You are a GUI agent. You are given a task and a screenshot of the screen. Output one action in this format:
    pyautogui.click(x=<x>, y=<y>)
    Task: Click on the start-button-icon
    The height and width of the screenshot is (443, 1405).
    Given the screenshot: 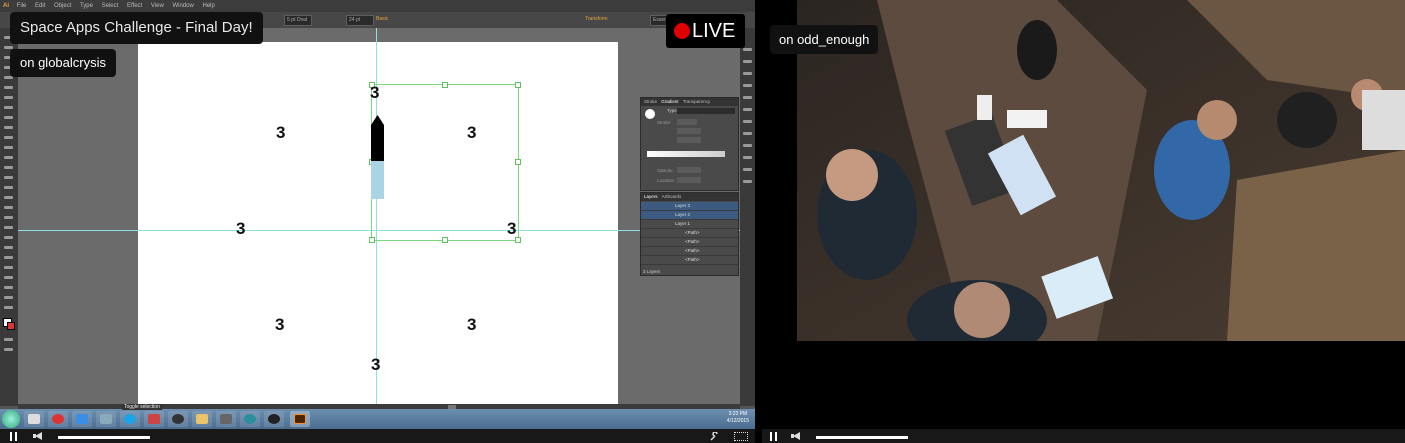 What is the action you would take?
    pyautogui.click(x=11, y=419)
    